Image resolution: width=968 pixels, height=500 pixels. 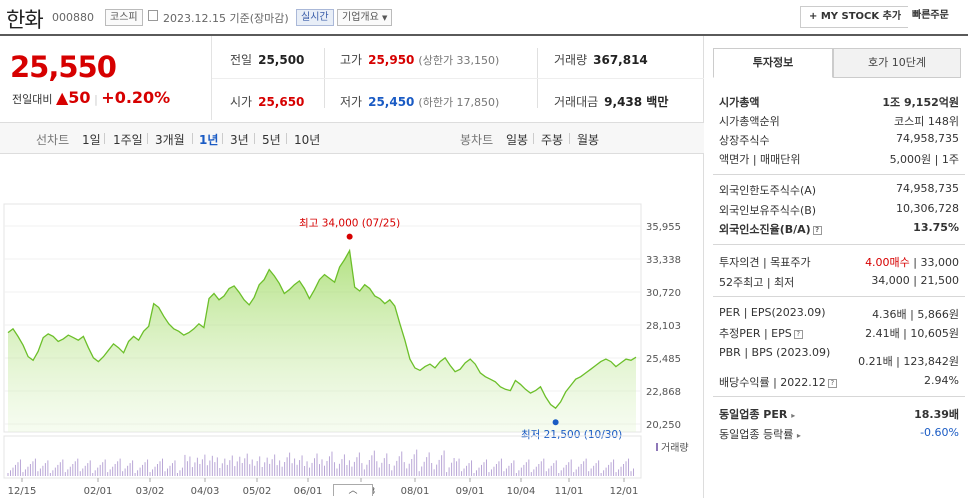 What do you see at coordinates (415, 491) in the screenshot?
I see `x-tick-label: 08/01` at bounding box center [415, 491].